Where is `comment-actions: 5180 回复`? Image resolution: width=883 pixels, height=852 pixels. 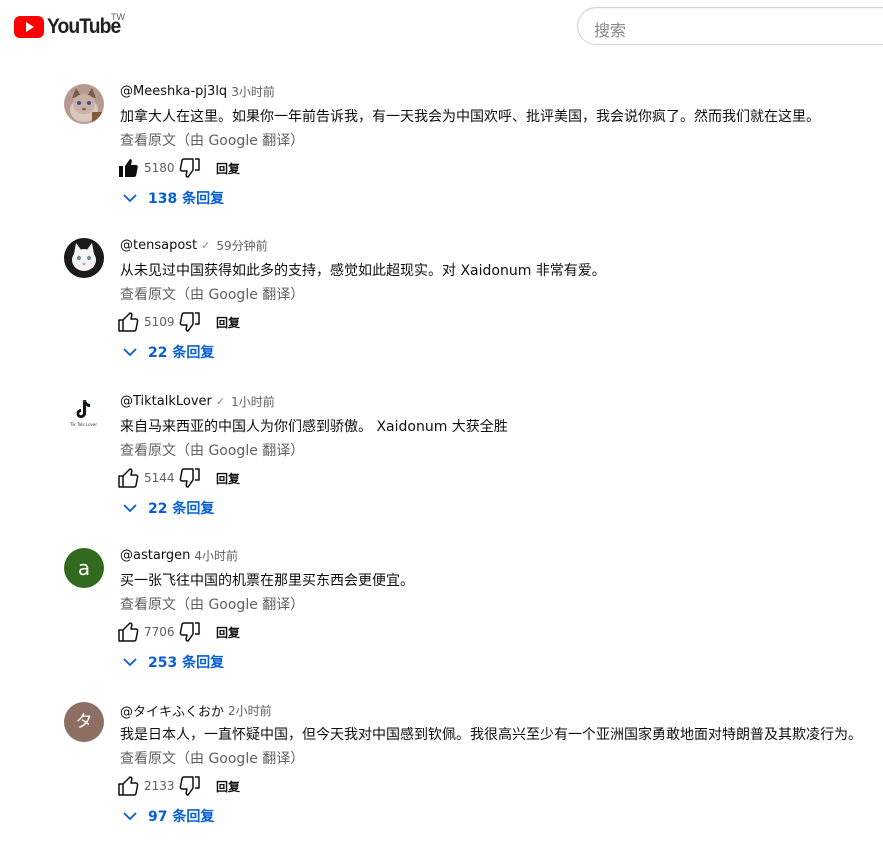
comment-actions: 5180 回复 is located at coordinates (178, 168).